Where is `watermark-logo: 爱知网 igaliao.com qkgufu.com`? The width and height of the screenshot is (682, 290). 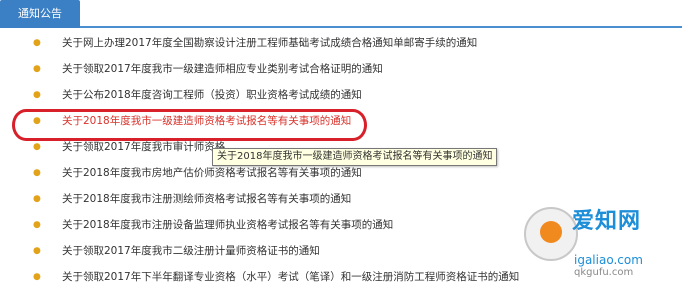
watermark-logo: 爱知网 igaliao.com qkgufu.com is located at coordinates (599, 238).